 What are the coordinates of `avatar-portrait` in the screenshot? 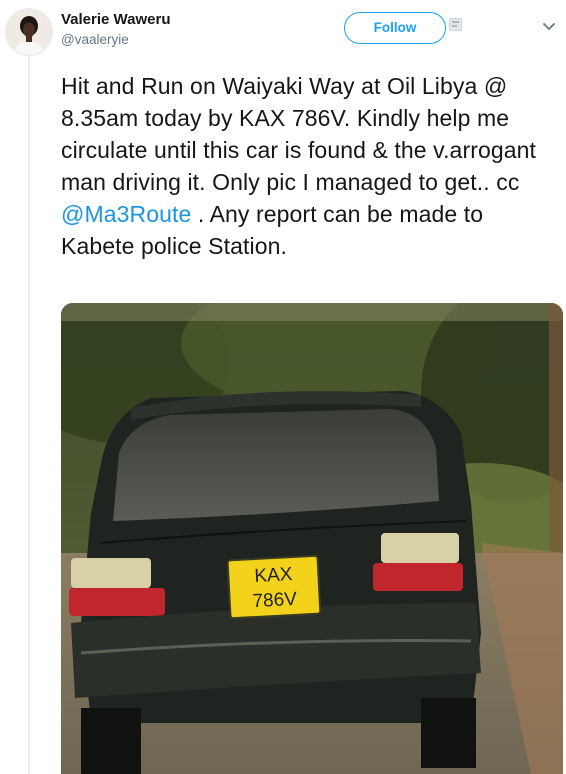 It's located at (29, 32).